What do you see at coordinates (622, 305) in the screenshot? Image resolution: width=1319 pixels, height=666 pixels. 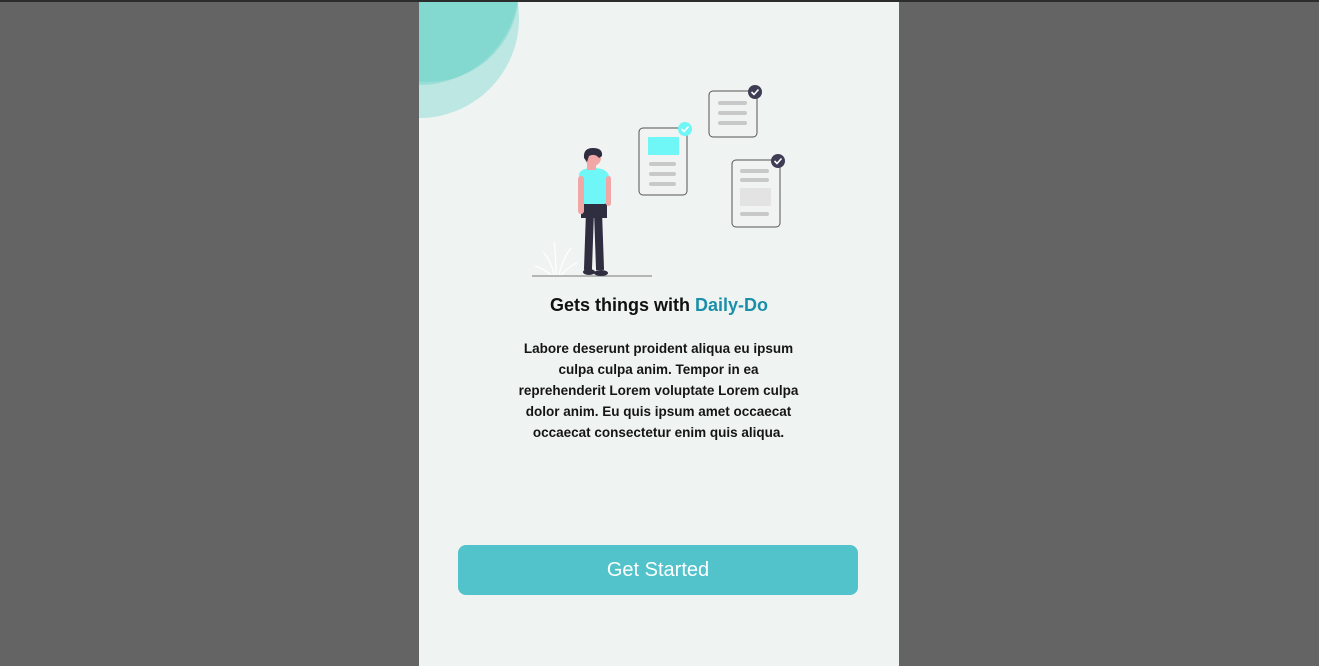 I see `headline-prefix: Gets things with` at bounding box center [622, 305].